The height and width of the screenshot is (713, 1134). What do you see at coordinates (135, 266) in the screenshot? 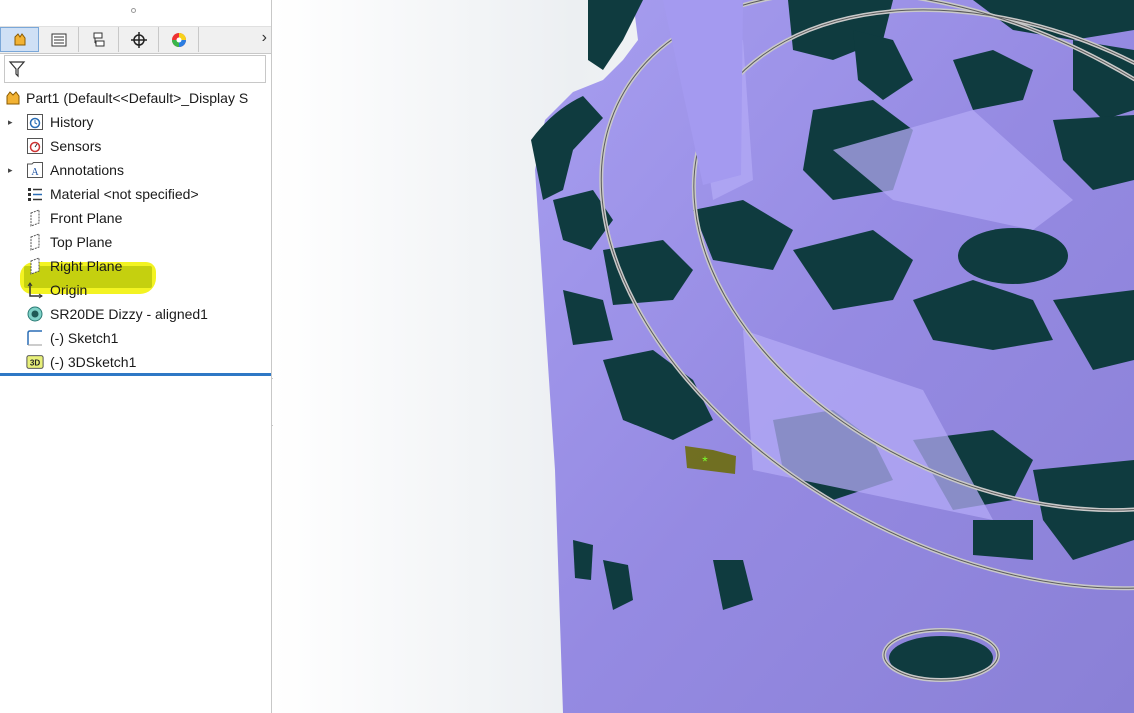
I see `tree-item-right-plane: Right Plane` at bounding box center [135, 266].